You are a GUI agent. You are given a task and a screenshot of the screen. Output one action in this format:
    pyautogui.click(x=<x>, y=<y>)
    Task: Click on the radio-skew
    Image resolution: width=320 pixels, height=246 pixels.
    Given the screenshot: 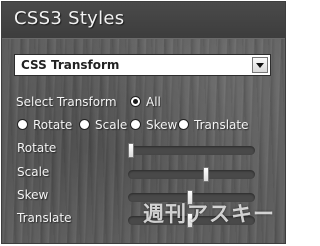 What is the action you would take?
    pyautogui.click(x=135, y=124)
    